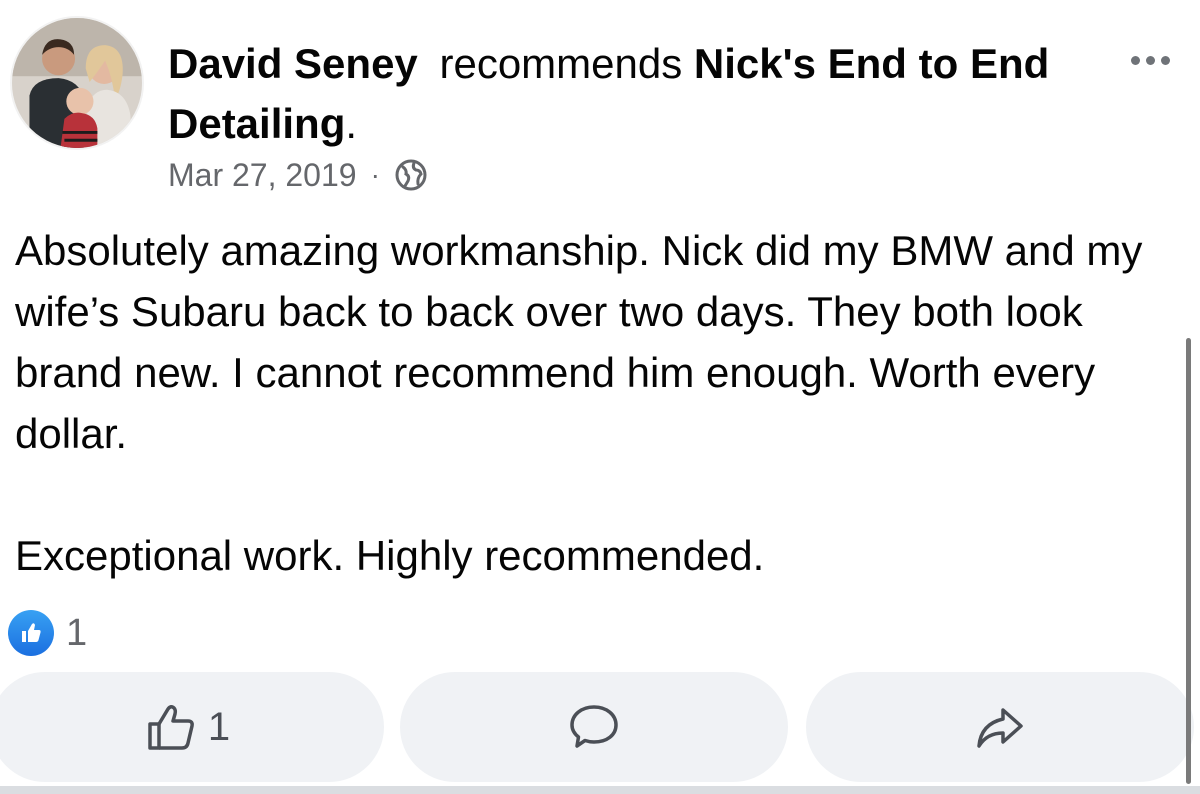 The image size is (1200, 794). Describe the element at coordinates (219, 726) in the screenshot. I see `like-button-count: 1` at that location.